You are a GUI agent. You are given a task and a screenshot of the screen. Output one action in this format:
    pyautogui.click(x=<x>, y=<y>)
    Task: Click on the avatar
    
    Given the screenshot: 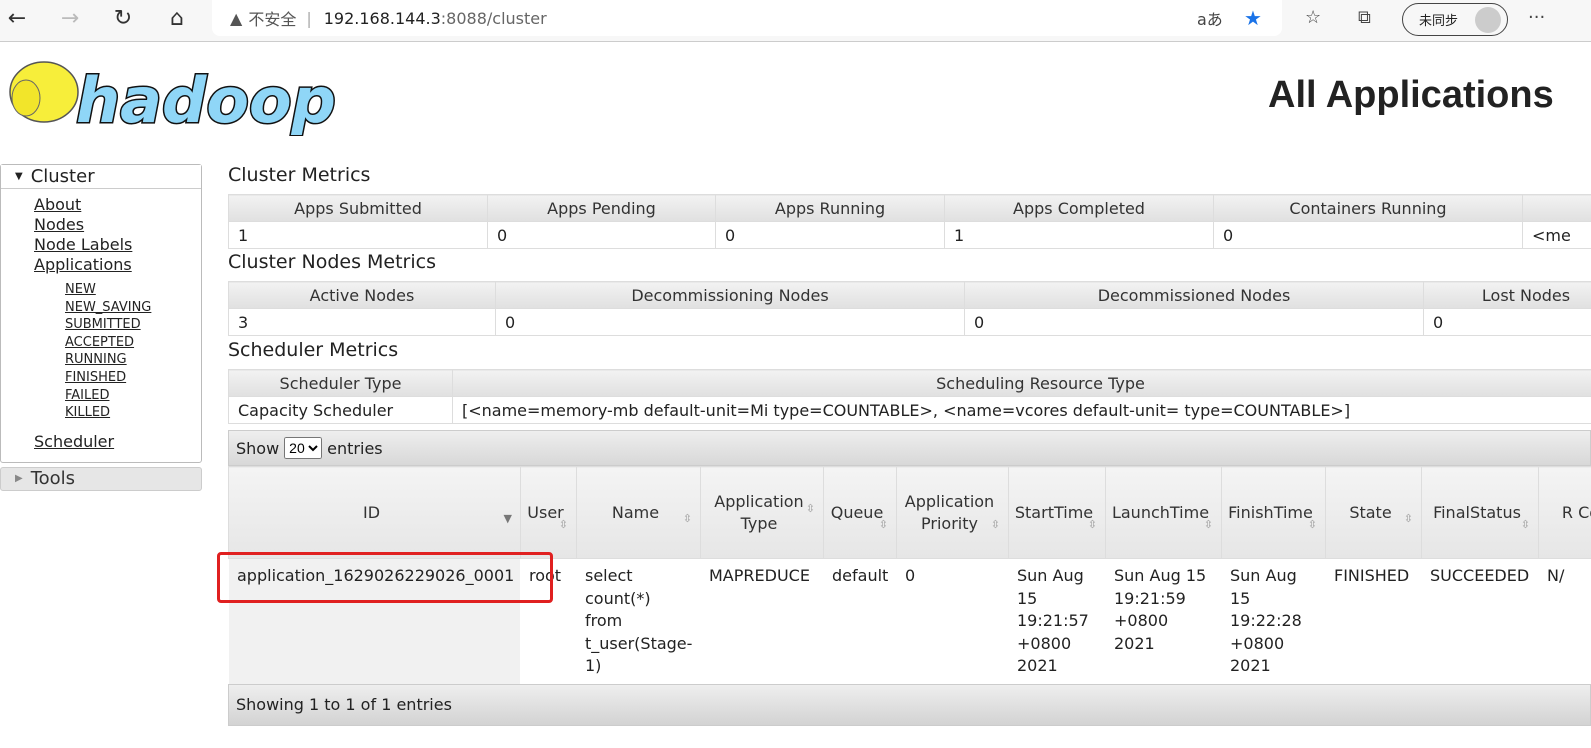 What is the action you would take?
    pyautogui.click(x=1488, y=20)
    